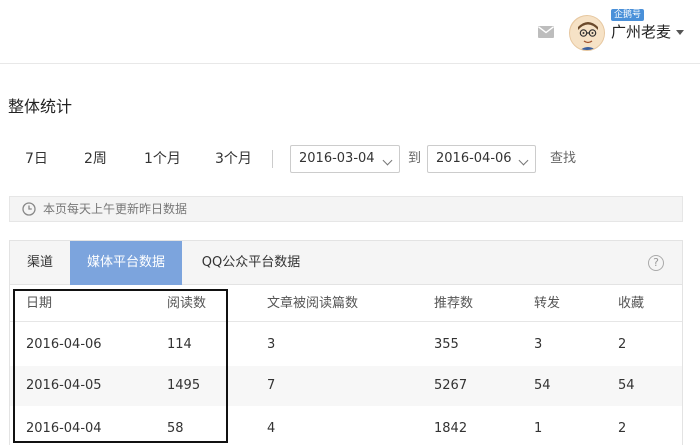 Image resolution: width=700 pixels, height=445 pixels. I want to click on column-header-shares: 转发, so click(547, 303).